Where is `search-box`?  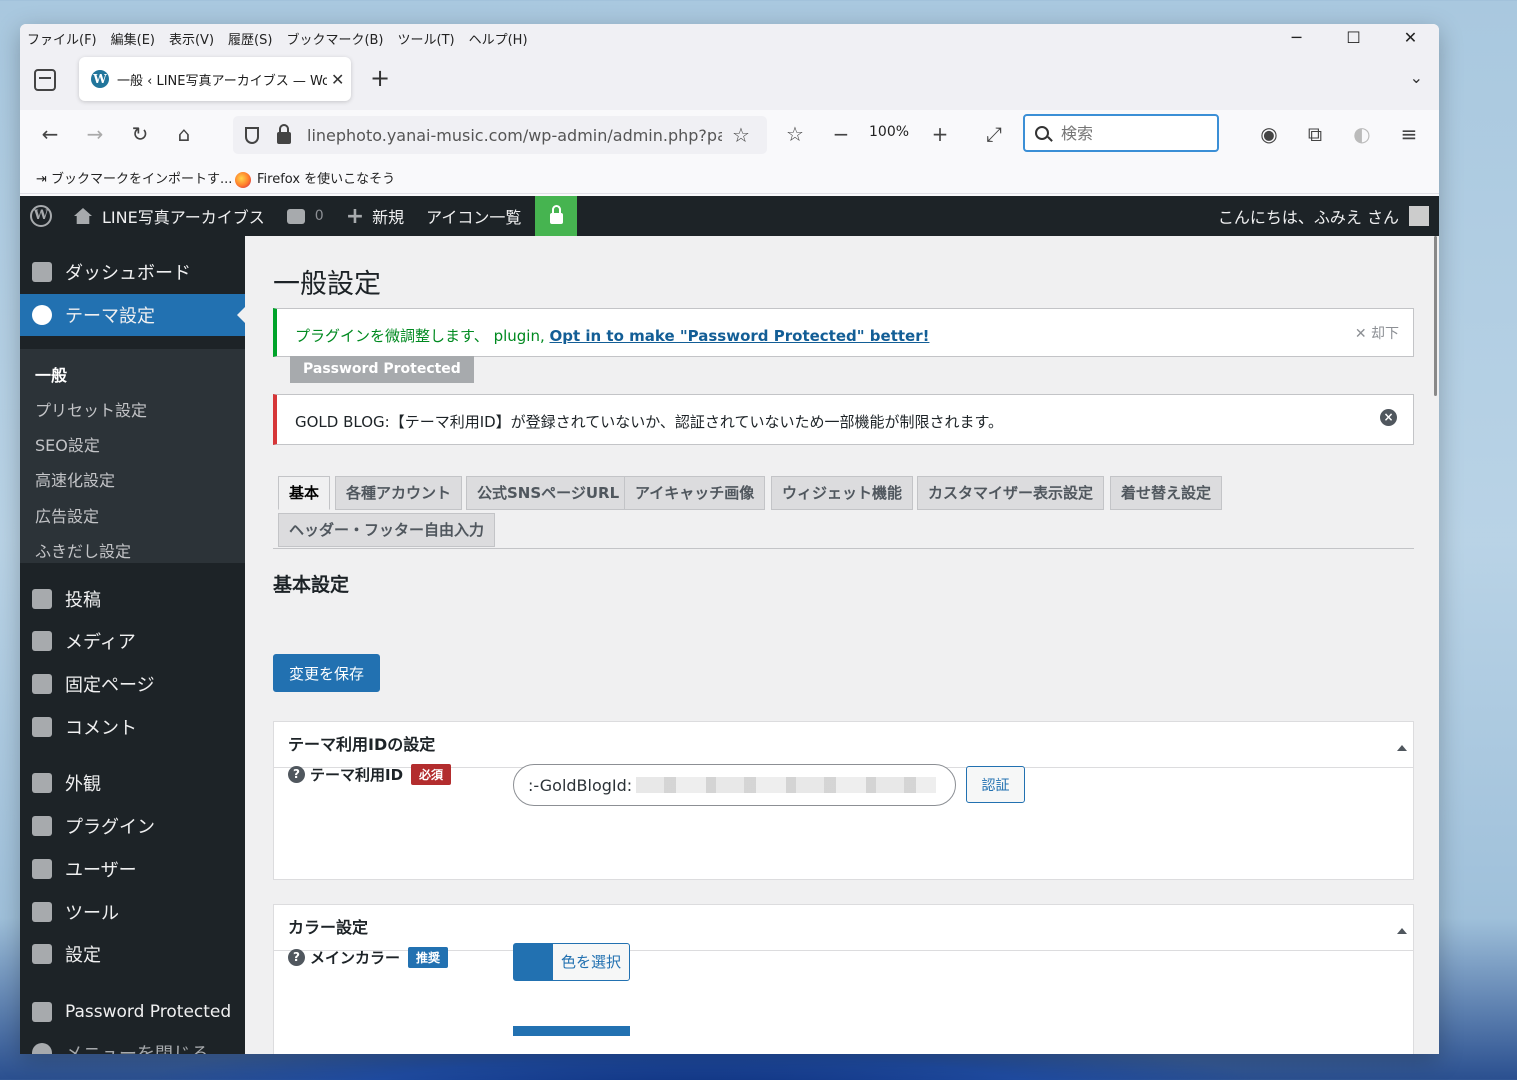 search-box is located at coordinates (1121, 133).